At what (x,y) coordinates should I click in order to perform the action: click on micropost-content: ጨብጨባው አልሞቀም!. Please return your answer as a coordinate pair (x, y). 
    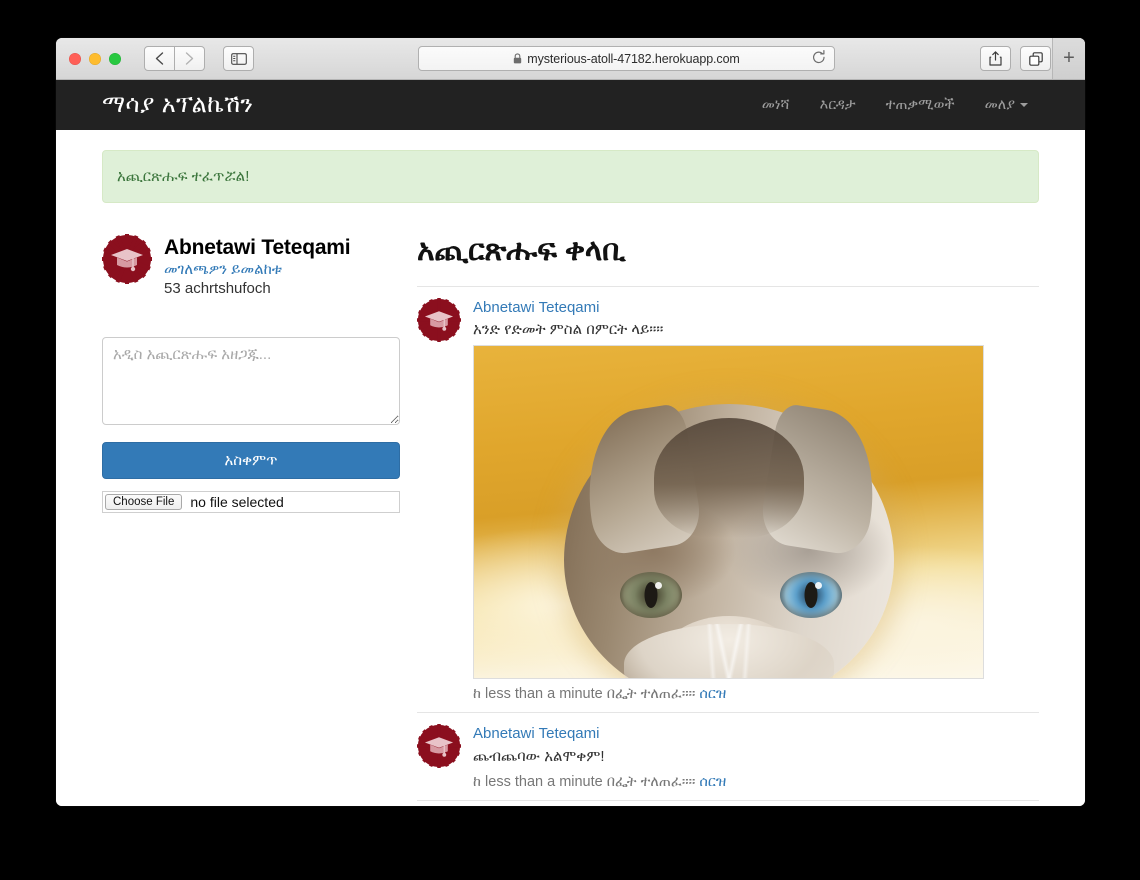
    Looking at the image, I should click on (539, 756).